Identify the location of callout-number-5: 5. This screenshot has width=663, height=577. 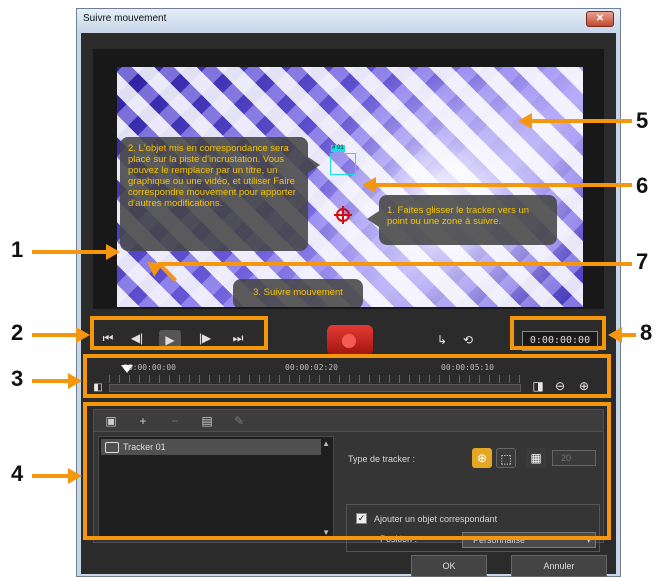
(642, 120).